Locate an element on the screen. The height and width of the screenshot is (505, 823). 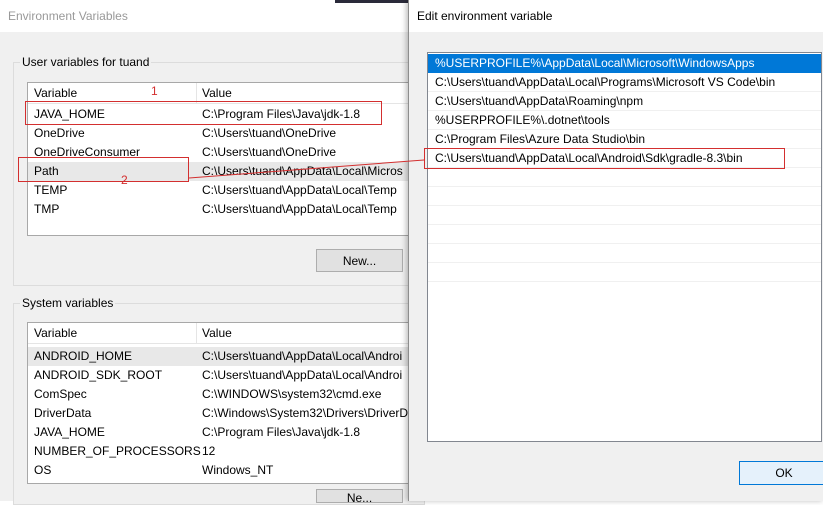
row-variable: NUMBER_OF_PROCESSORS is located at coordinates (117, 451).